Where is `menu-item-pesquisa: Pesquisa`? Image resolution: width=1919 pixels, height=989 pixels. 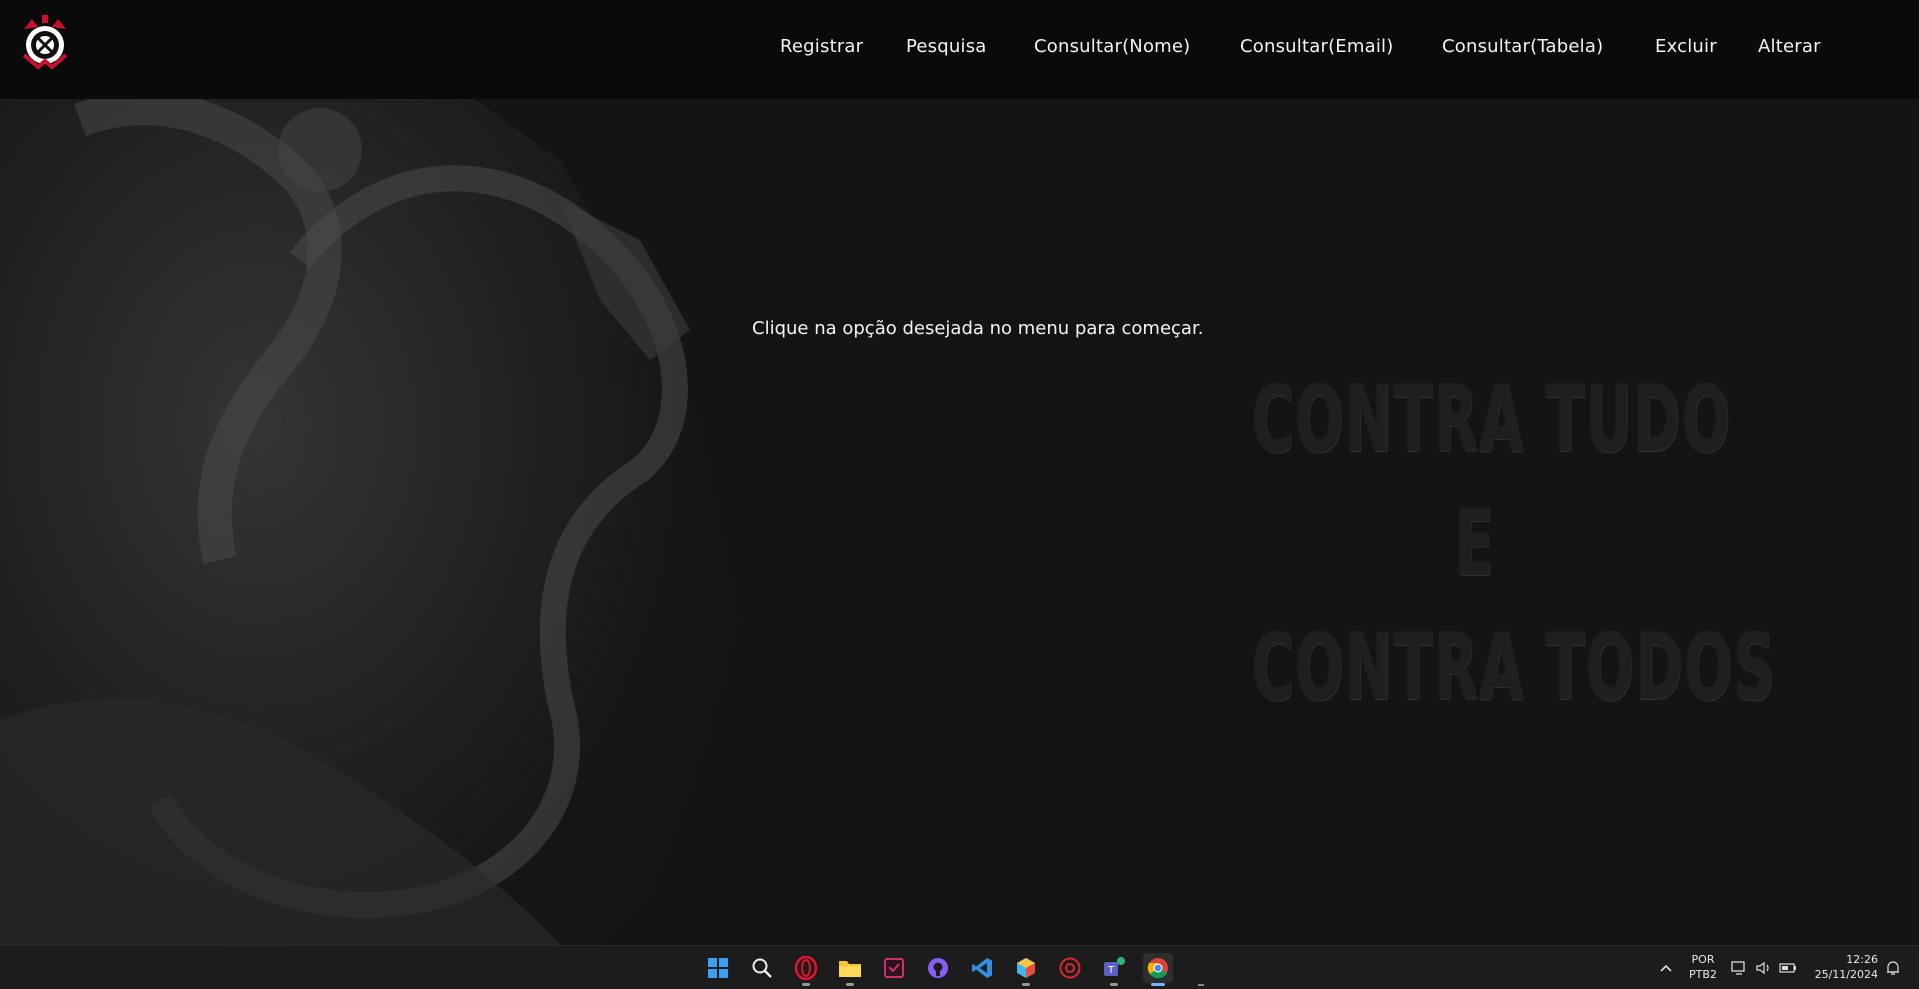 menu-item-pesquisa: Pesquisa is located at coordinates (946, 46).